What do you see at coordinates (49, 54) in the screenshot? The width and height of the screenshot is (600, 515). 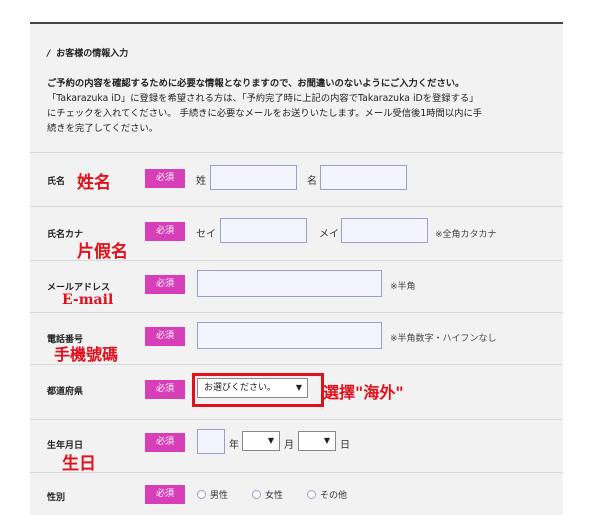 I see `title-marker: /` at bounding box center [49, 54].